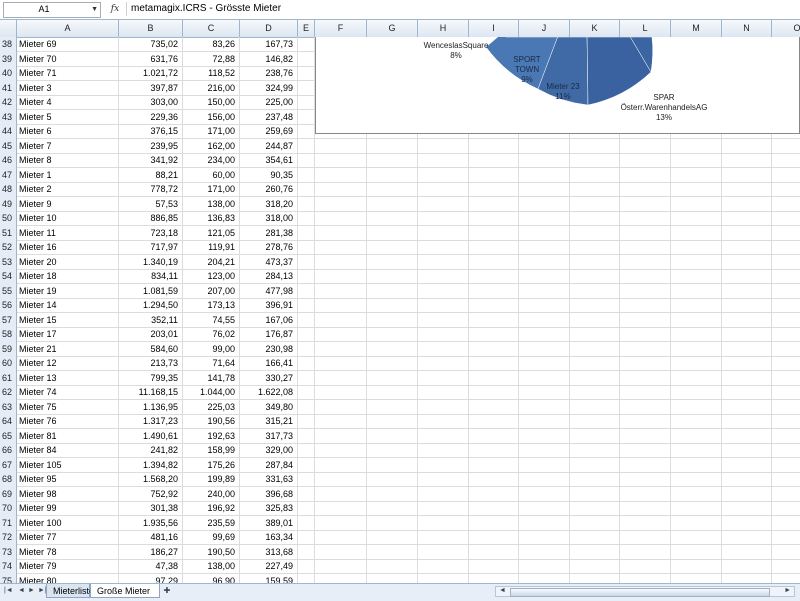 The width and height of the screenshot is (800, 601). Describe the element at coordinates (151, 204) in the screenshot. I see `cell-value-b: 57,53` at that location.